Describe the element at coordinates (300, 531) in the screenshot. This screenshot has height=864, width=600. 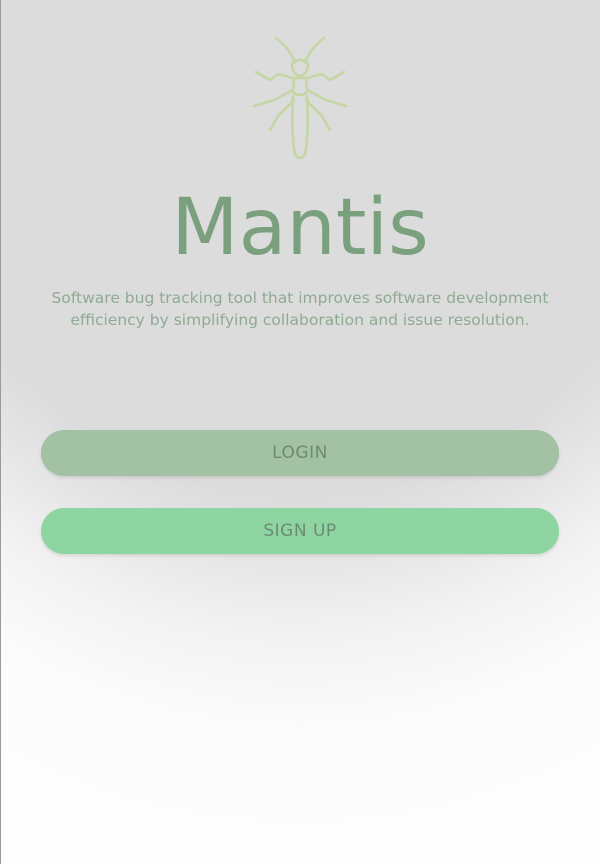
I see `signup-button: SIGN UP` at that location.